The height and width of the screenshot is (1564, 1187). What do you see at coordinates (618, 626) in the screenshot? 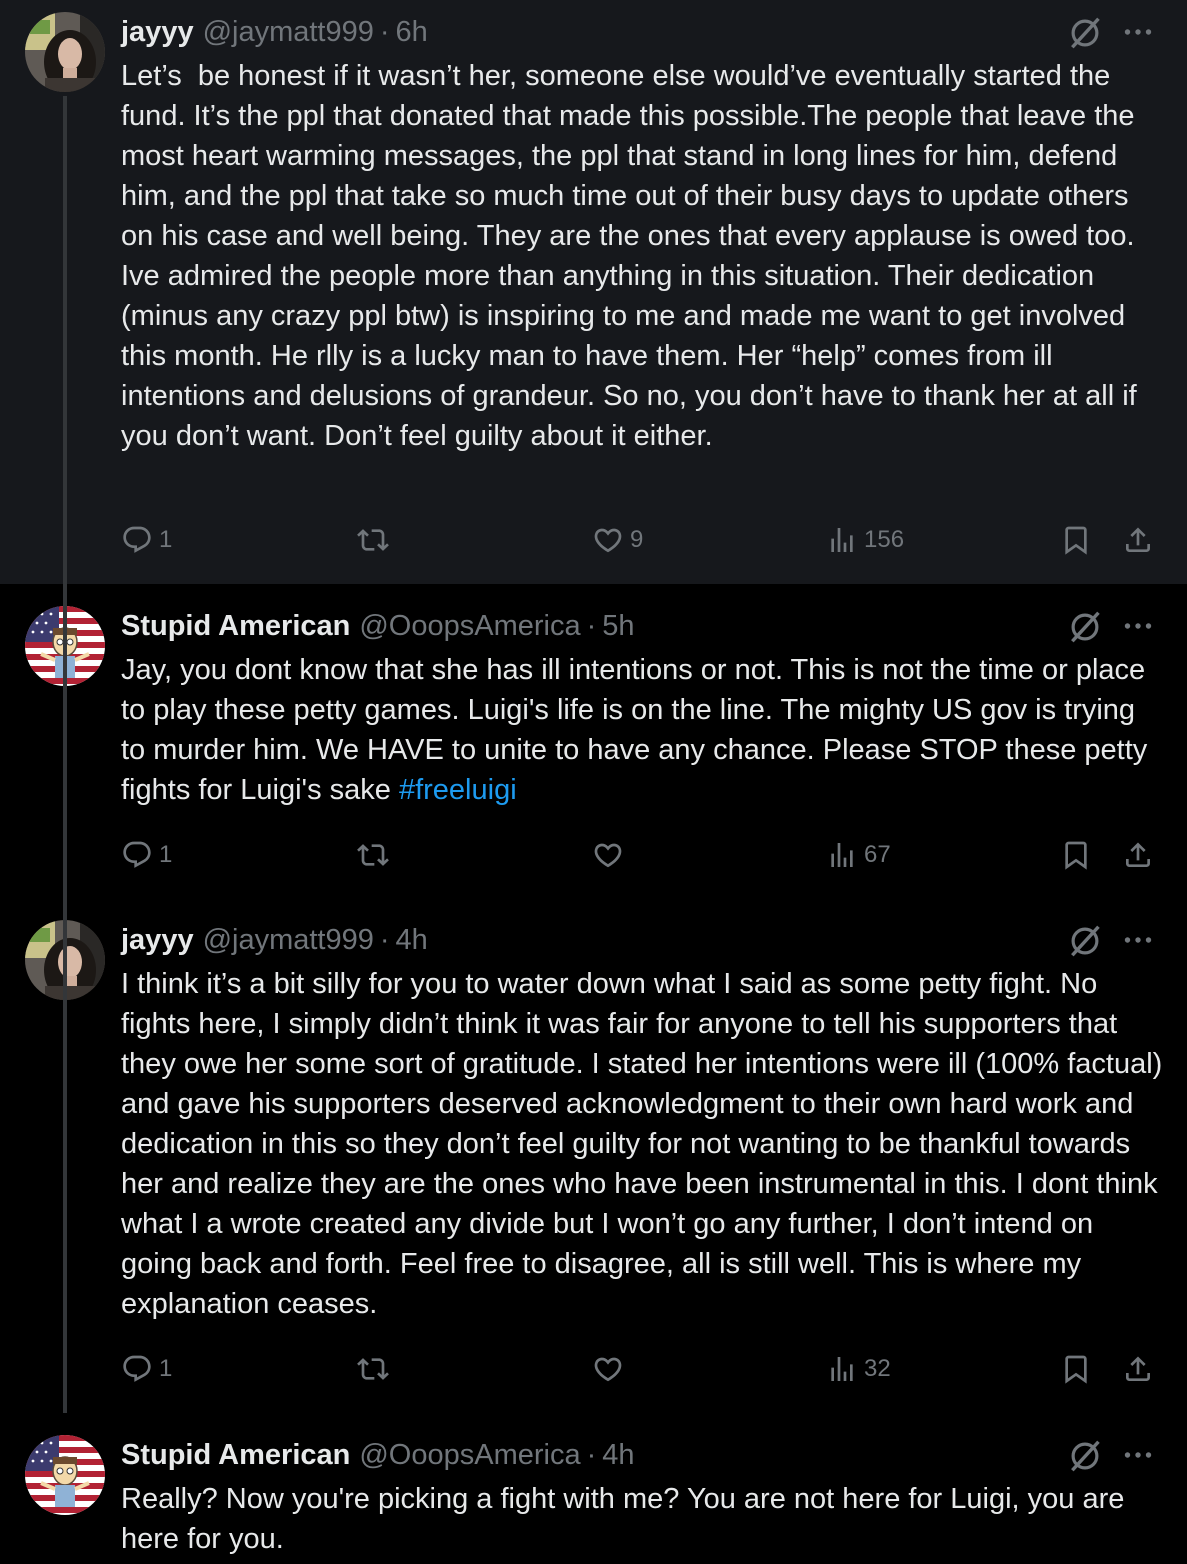
I see `timestamp: 5h` at bounding box center [618, 626].